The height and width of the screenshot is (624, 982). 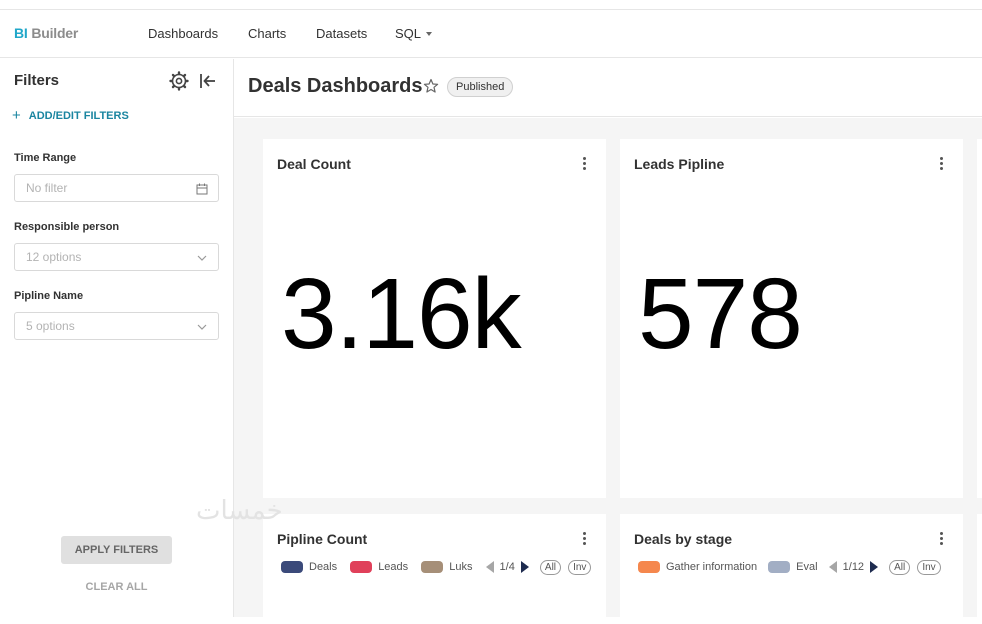 What do you see at coordinates (16, 115) in the screenshot?
I see `plus-icon: +` at bounding box center [16, 115].